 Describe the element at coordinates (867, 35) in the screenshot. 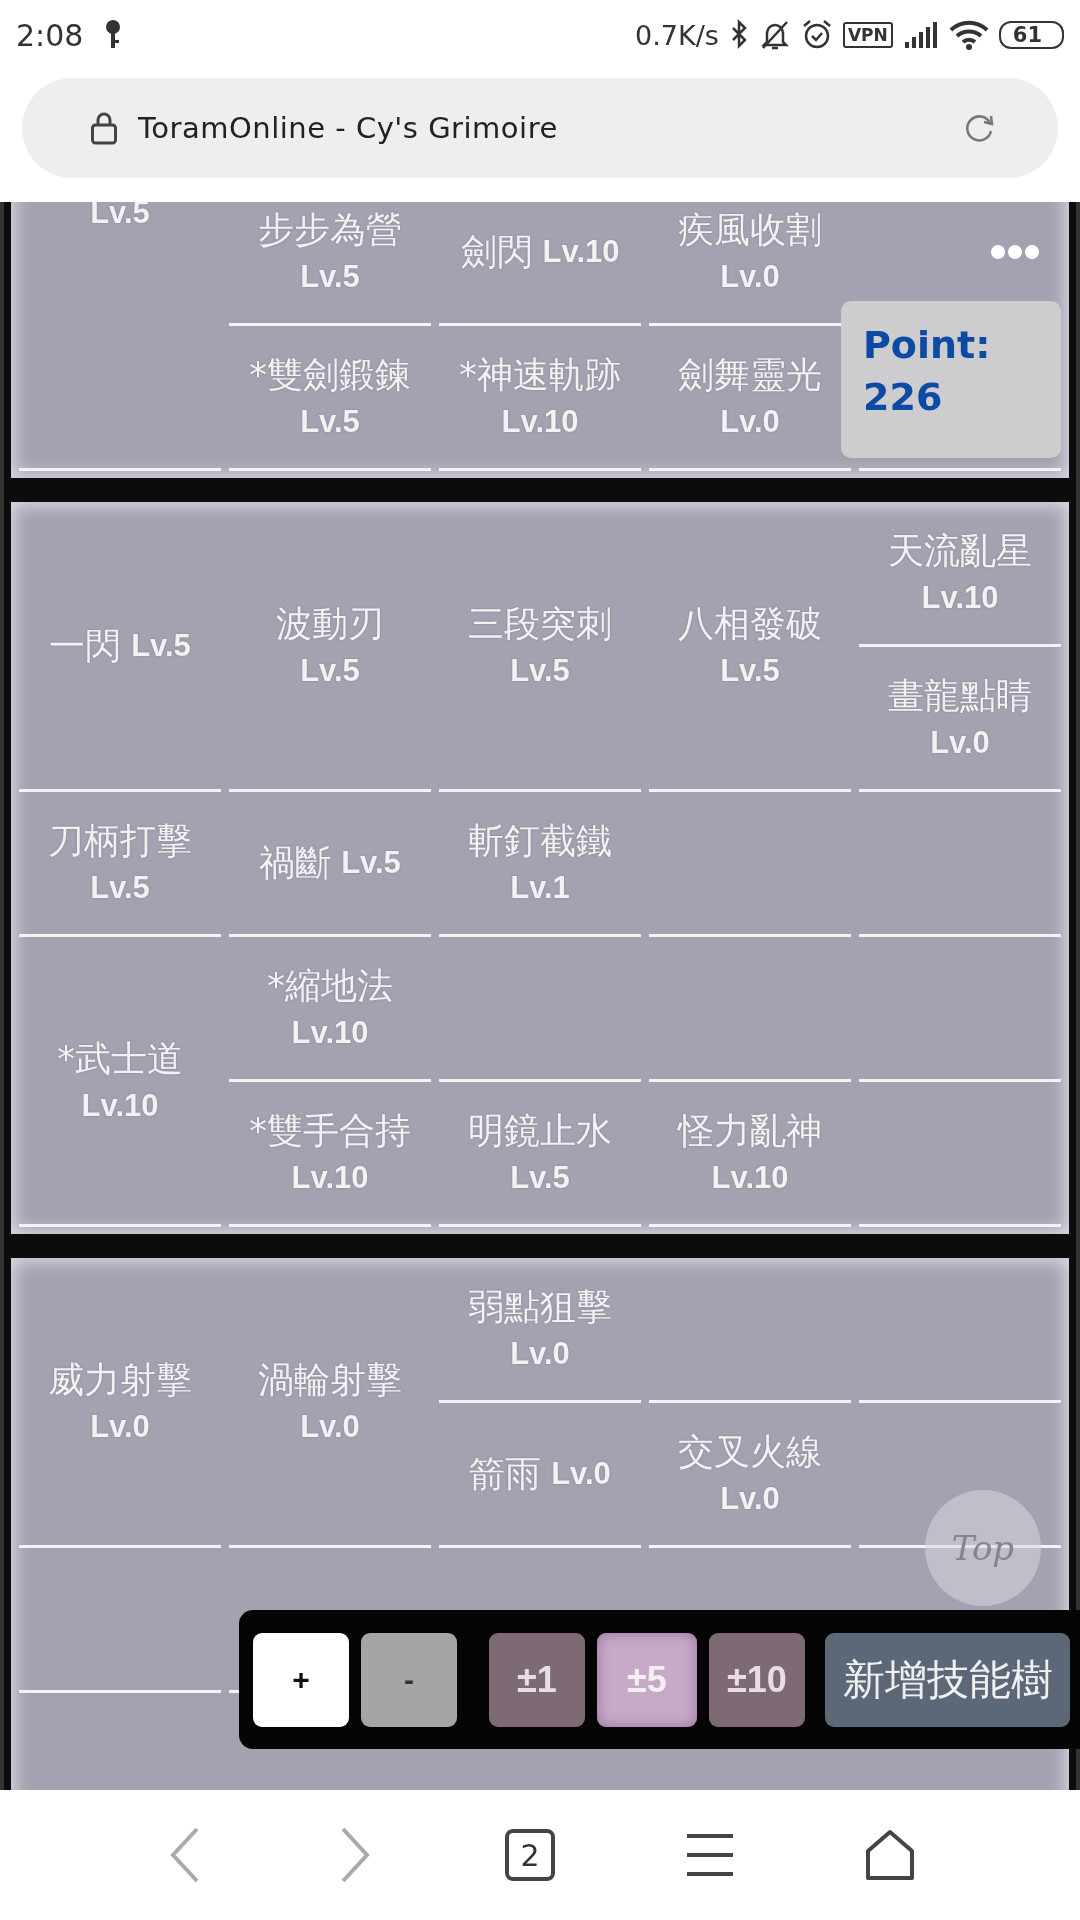

I see `vpn-badge: VPN` at that location.